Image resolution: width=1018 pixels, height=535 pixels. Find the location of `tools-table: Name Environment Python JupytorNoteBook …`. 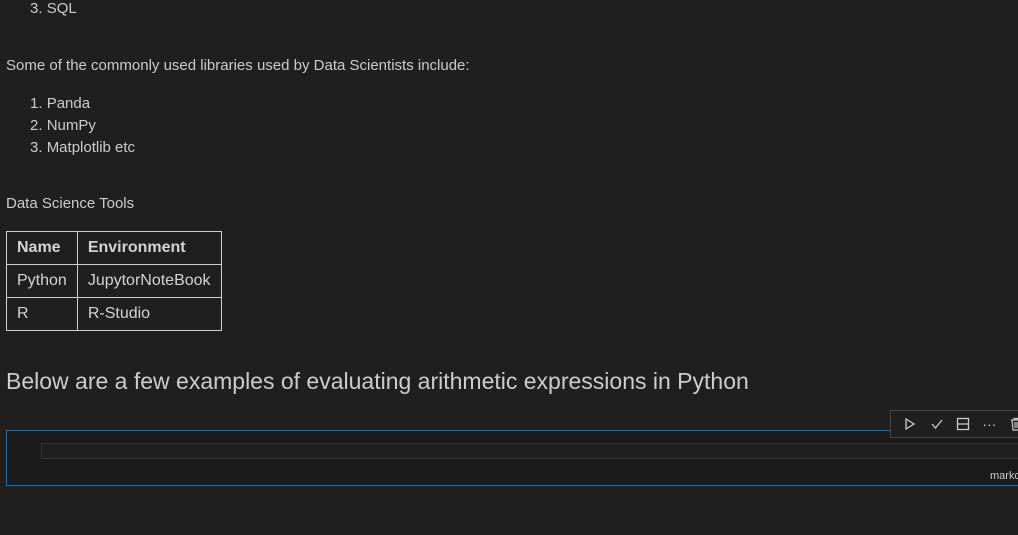

tools-table: Name Environment Python JupytorNoteBook … is located at coordinates (114, 281).